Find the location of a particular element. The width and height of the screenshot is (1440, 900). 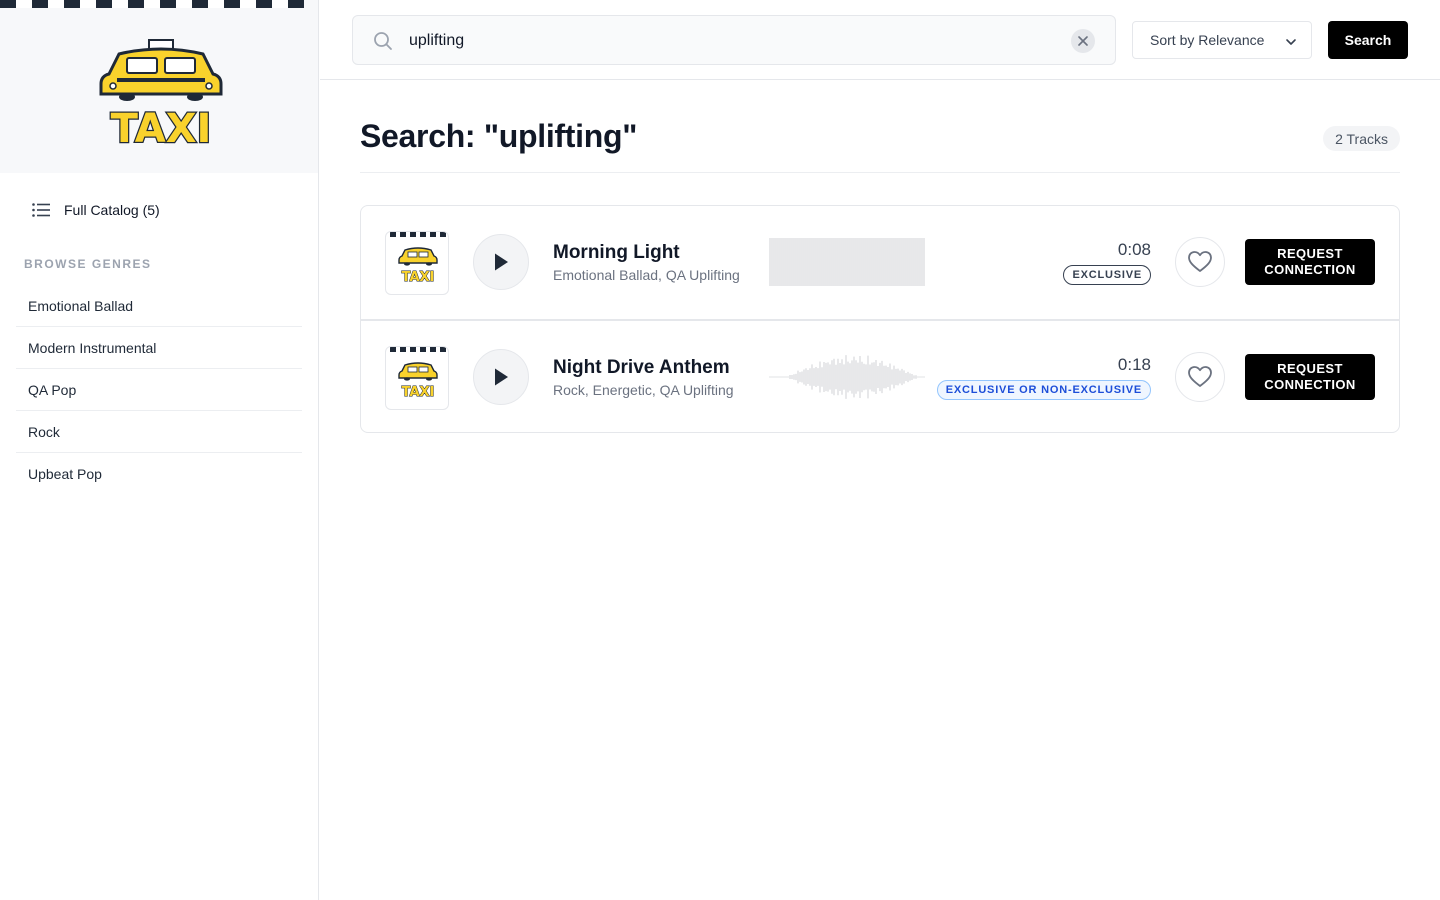

full-catalog-link: Full Catalog (5) is located at coordinates (159, 210).